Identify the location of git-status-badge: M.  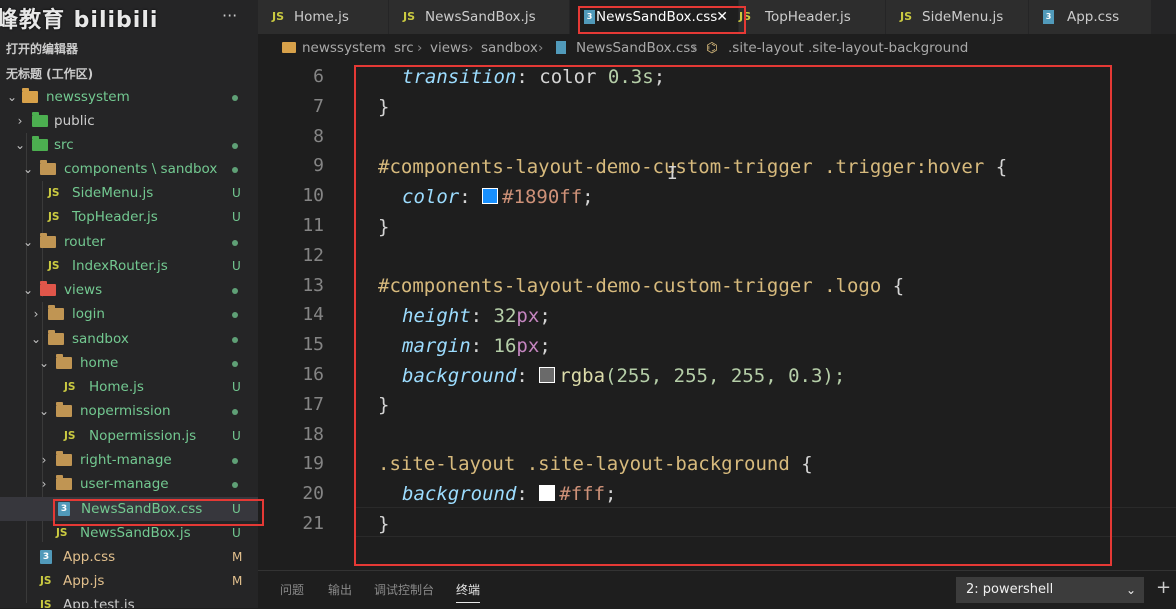
(237, 557).